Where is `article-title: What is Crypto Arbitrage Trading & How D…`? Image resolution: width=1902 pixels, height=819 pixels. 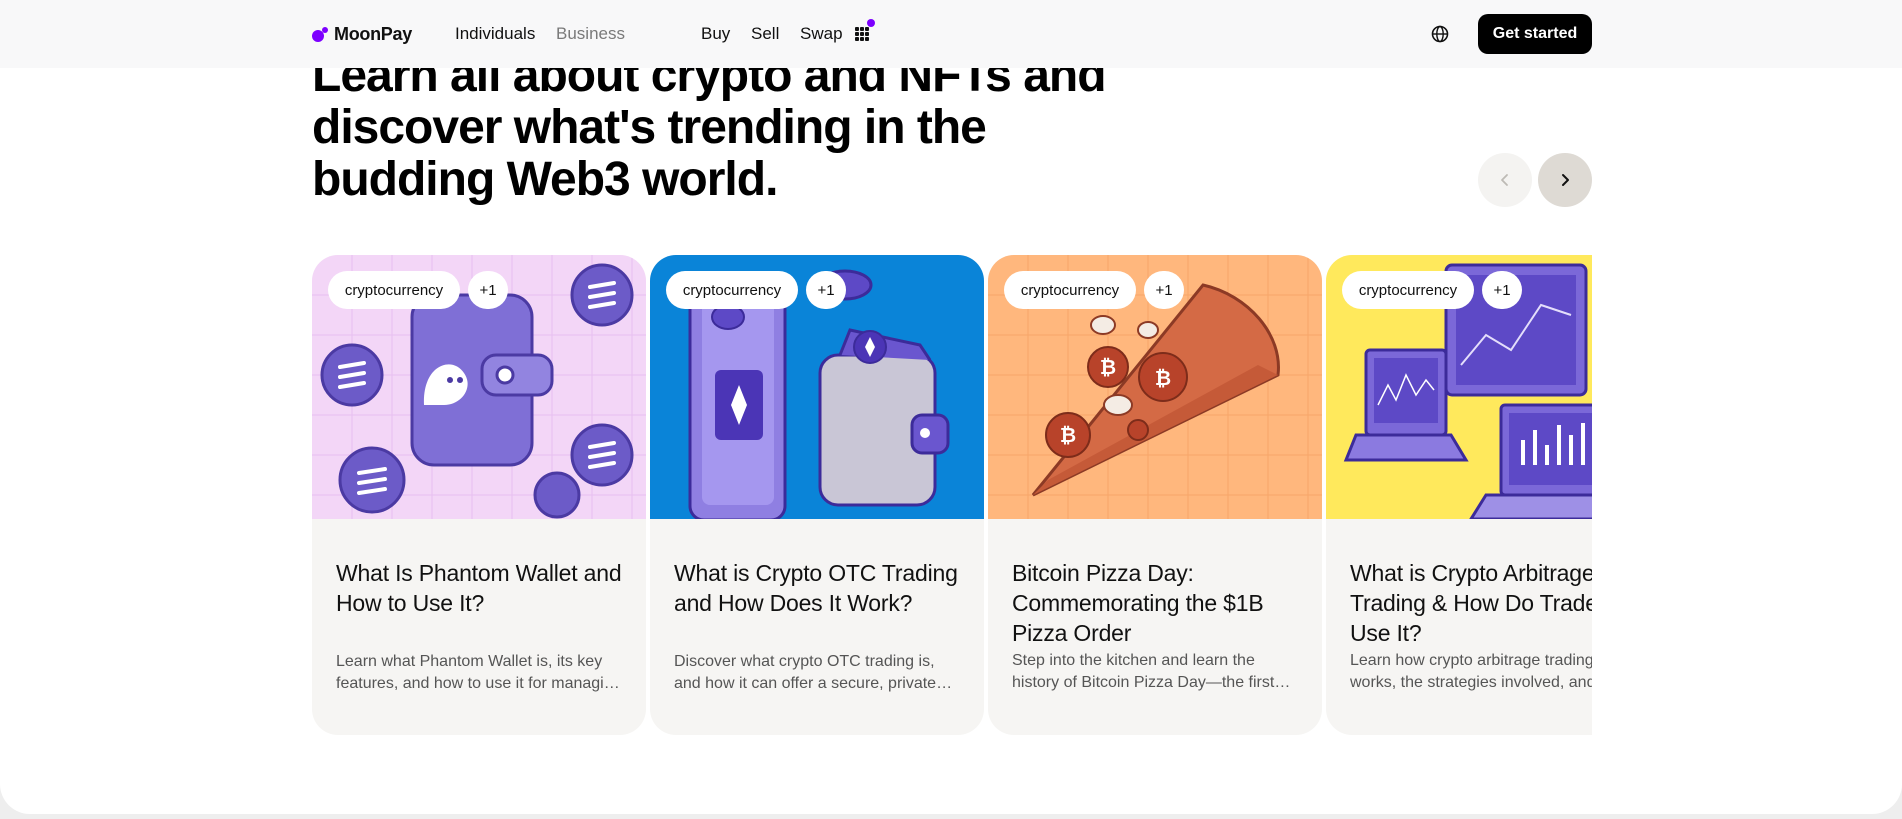
article-title: What is Crypto Arbitrage Trading & How D… is located at coordinates (1471, 603).